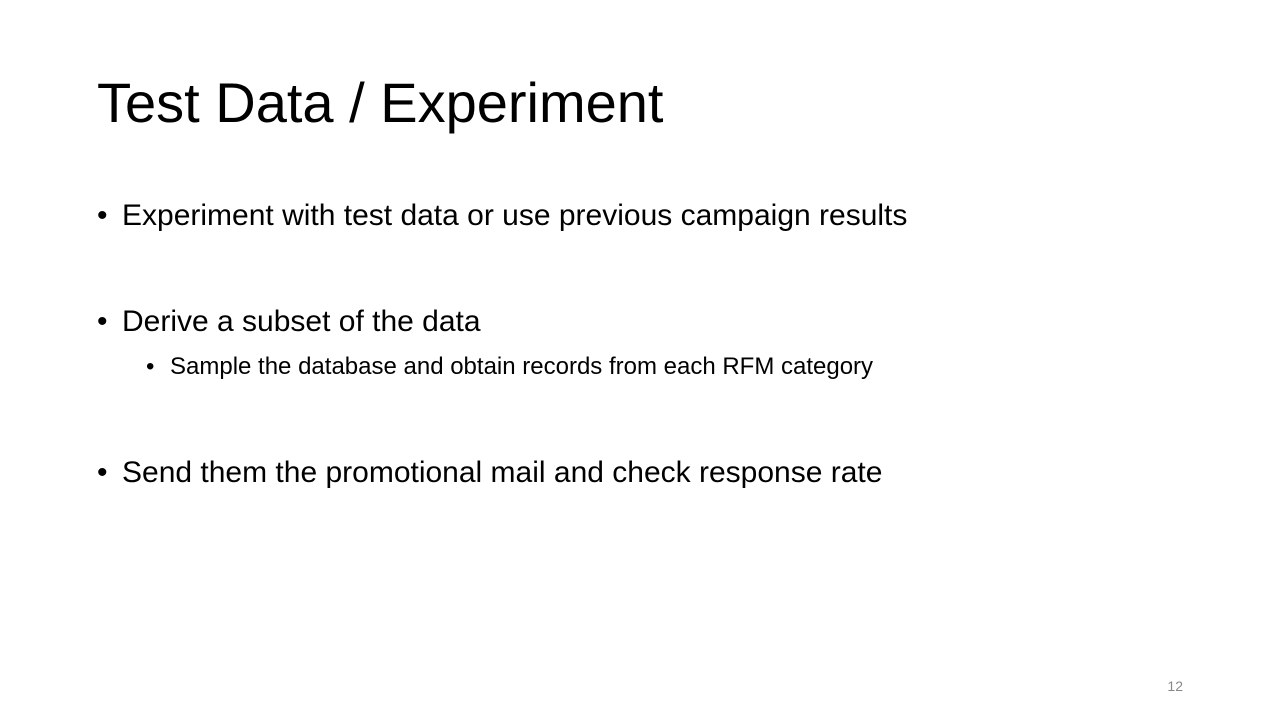  What do you see at coordinates (301, 321) in the screenshot?
I see `bullet-text: Derive a subset of the data` at bounding box center [301, 321].